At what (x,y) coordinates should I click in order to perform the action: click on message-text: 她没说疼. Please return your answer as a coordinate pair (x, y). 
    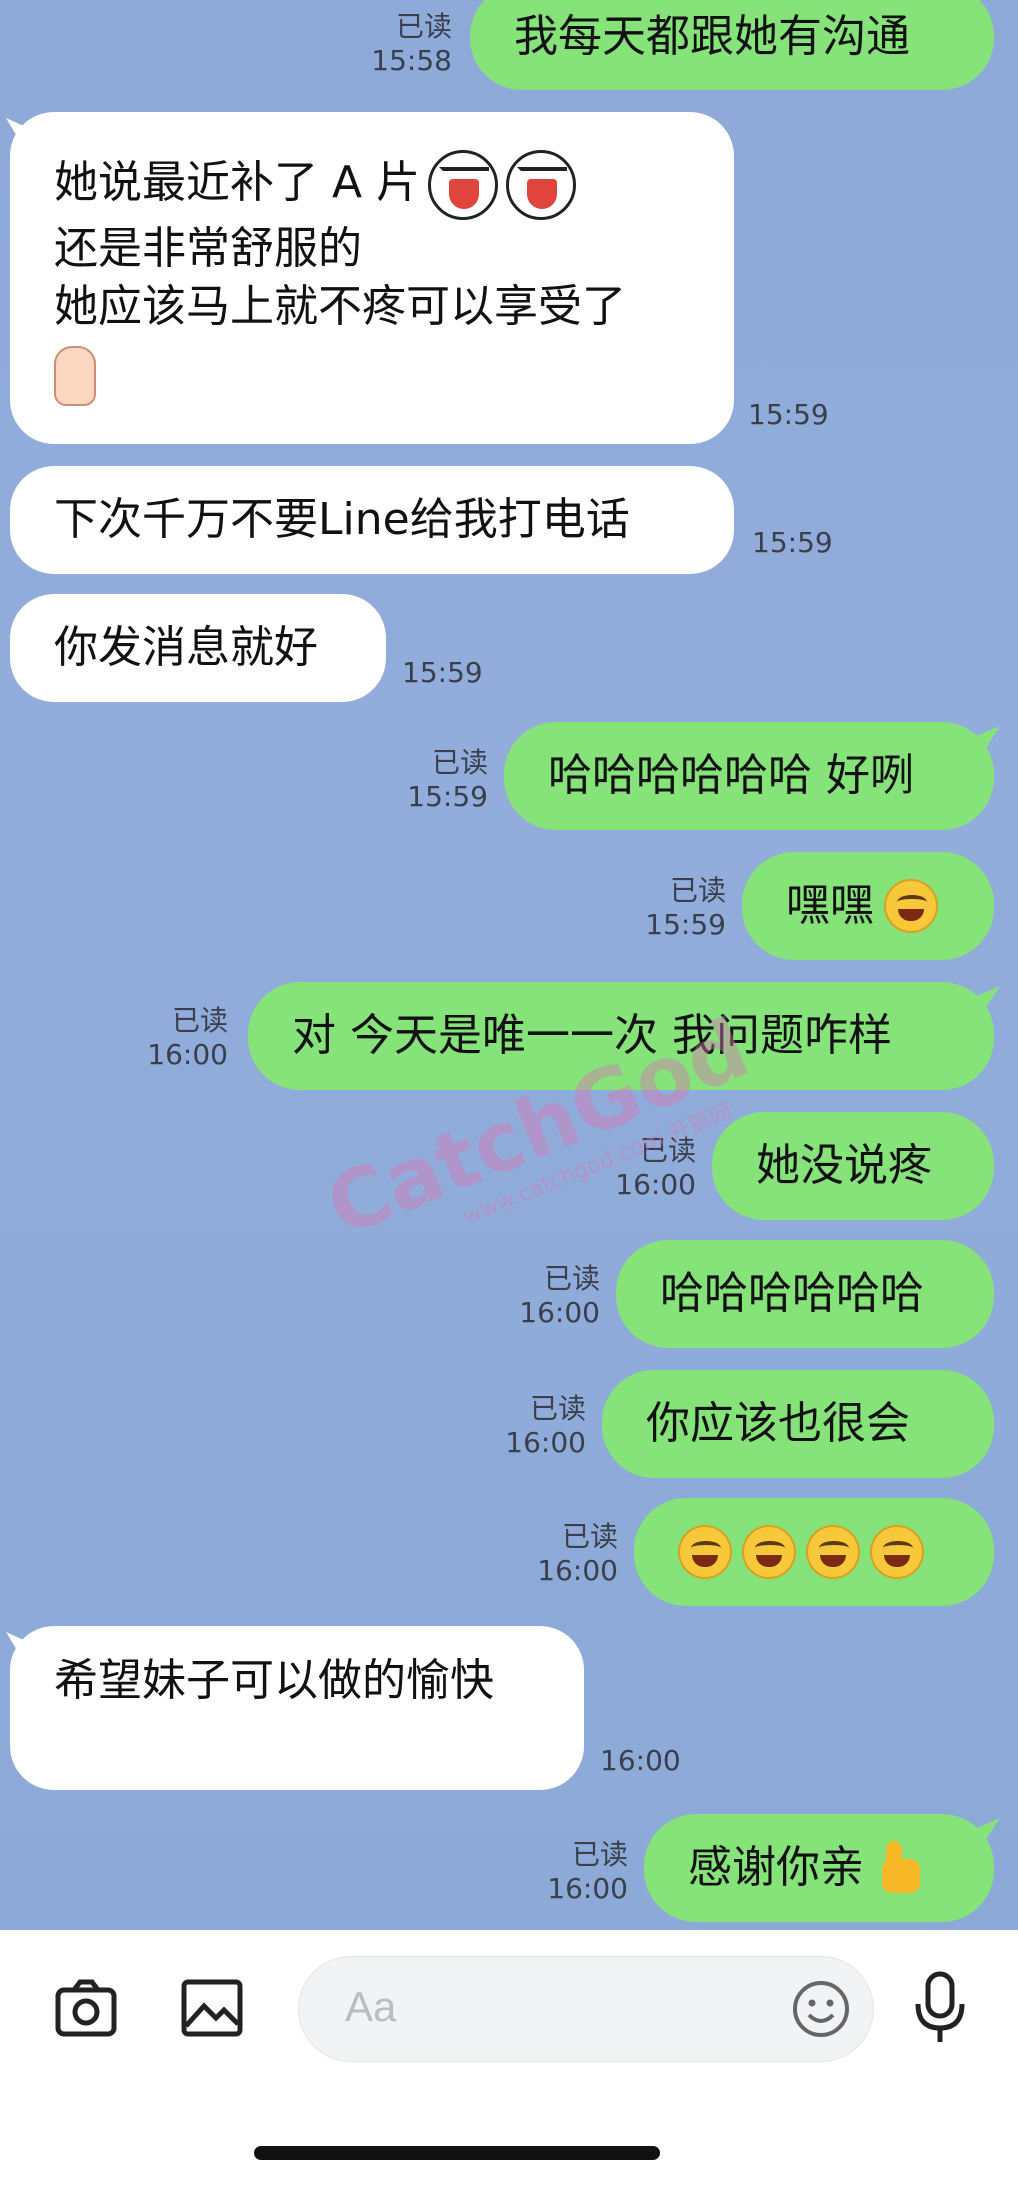
    Looking at the image, I should click on (844, 1165).